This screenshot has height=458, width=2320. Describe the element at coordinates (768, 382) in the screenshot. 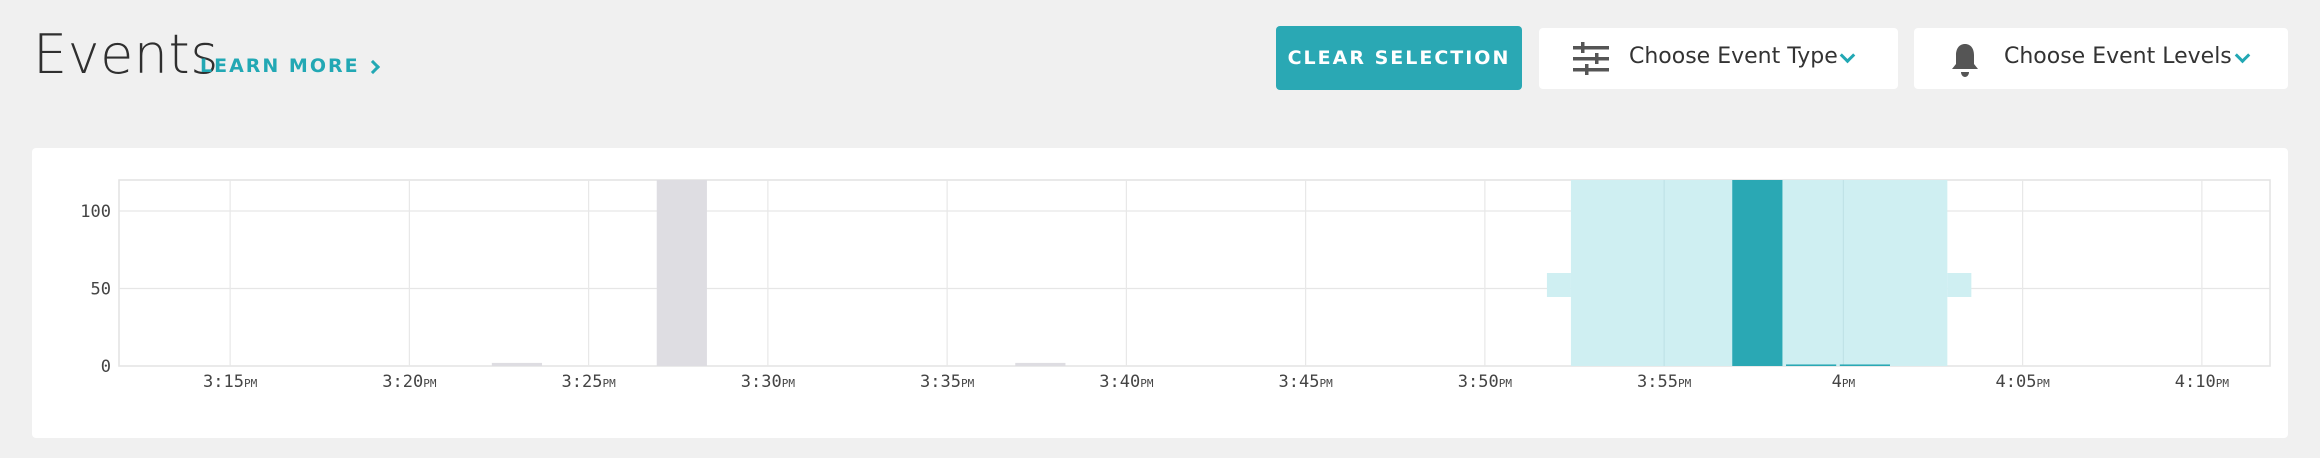

I see `x-tick-label: 3:30PM` at that location.